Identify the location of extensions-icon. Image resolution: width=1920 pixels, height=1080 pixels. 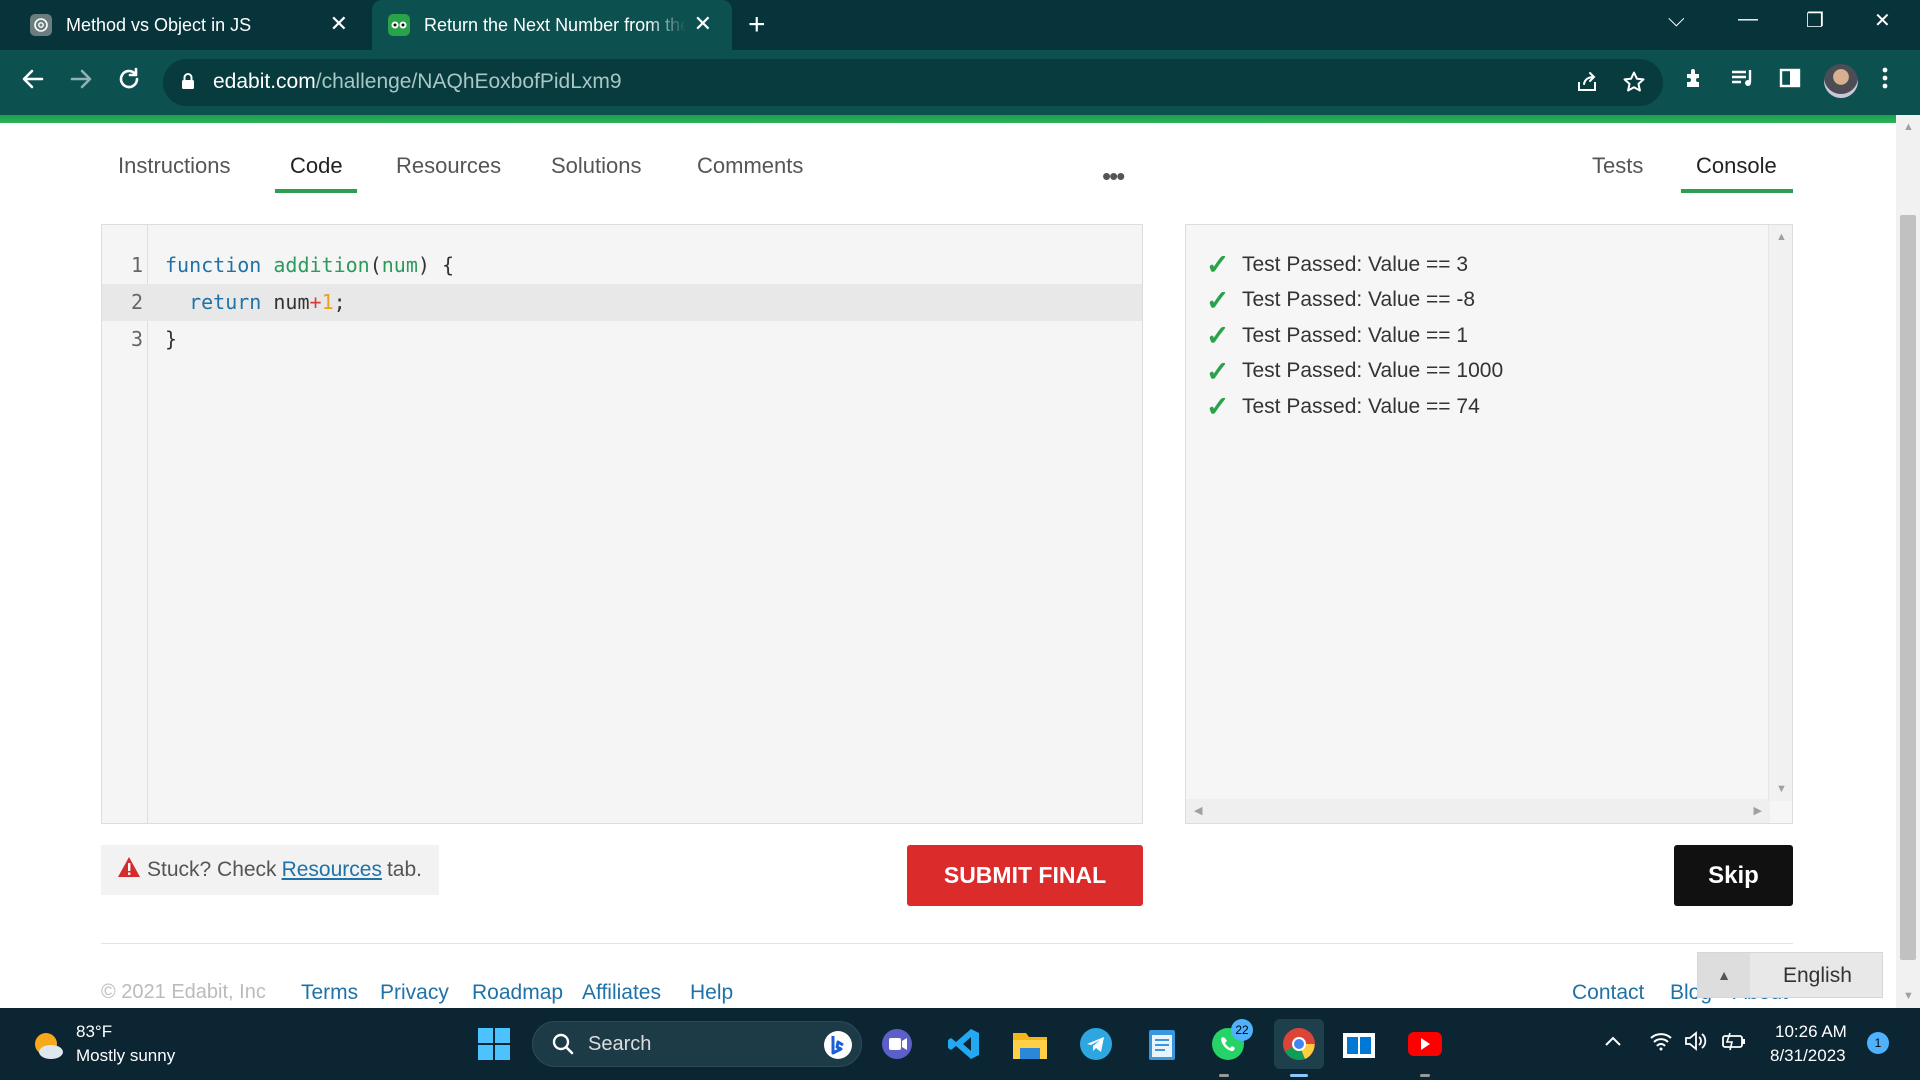
(1695, 82).